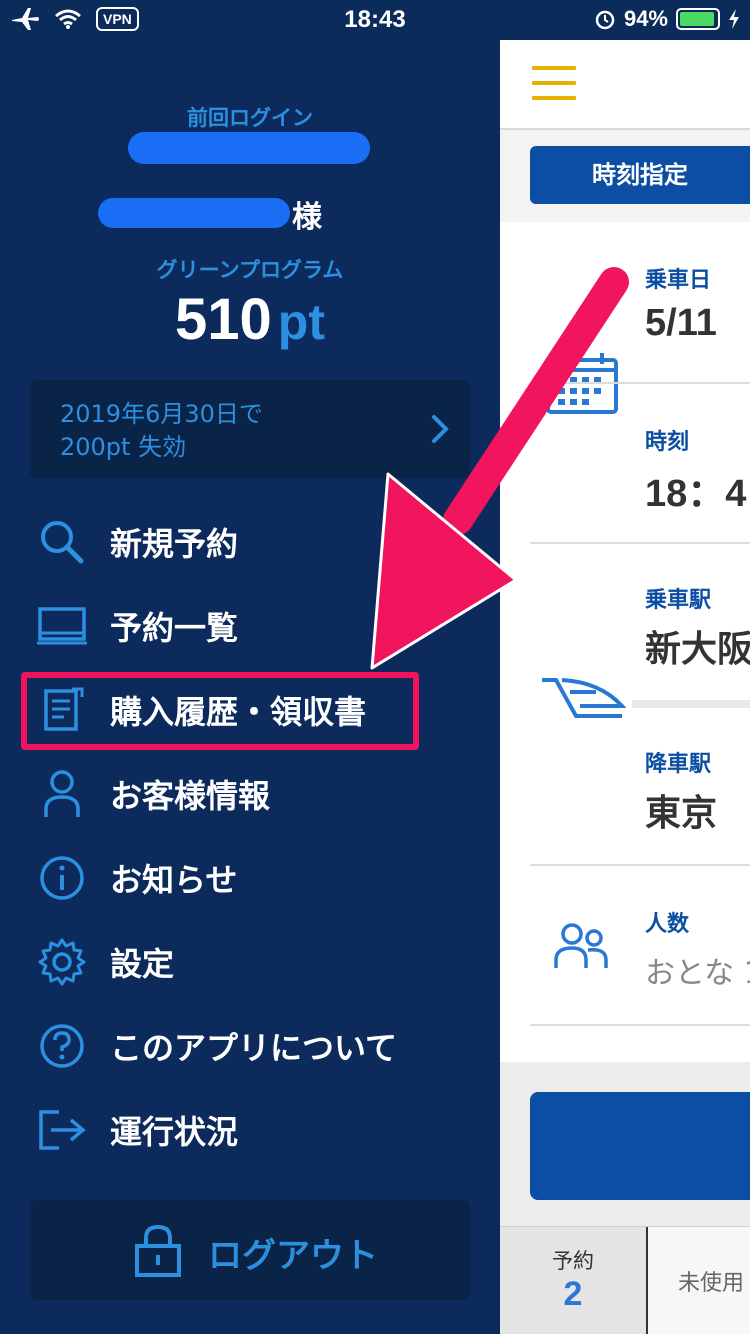 The image size is (750, 1334). What do you see at coordinates (293, 1256) in the screenshot?
I see `logout-label: ログアウト` at bounding box center [293, 1256].